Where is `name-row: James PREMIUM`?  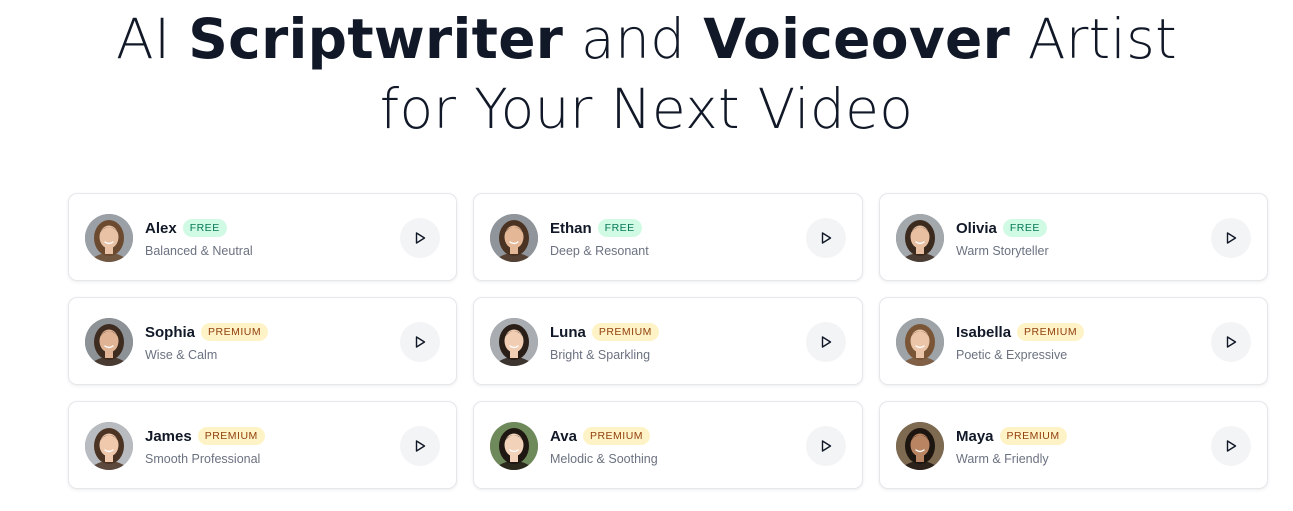 name-row: James PREMIUM is located at coordinates (205, 436).